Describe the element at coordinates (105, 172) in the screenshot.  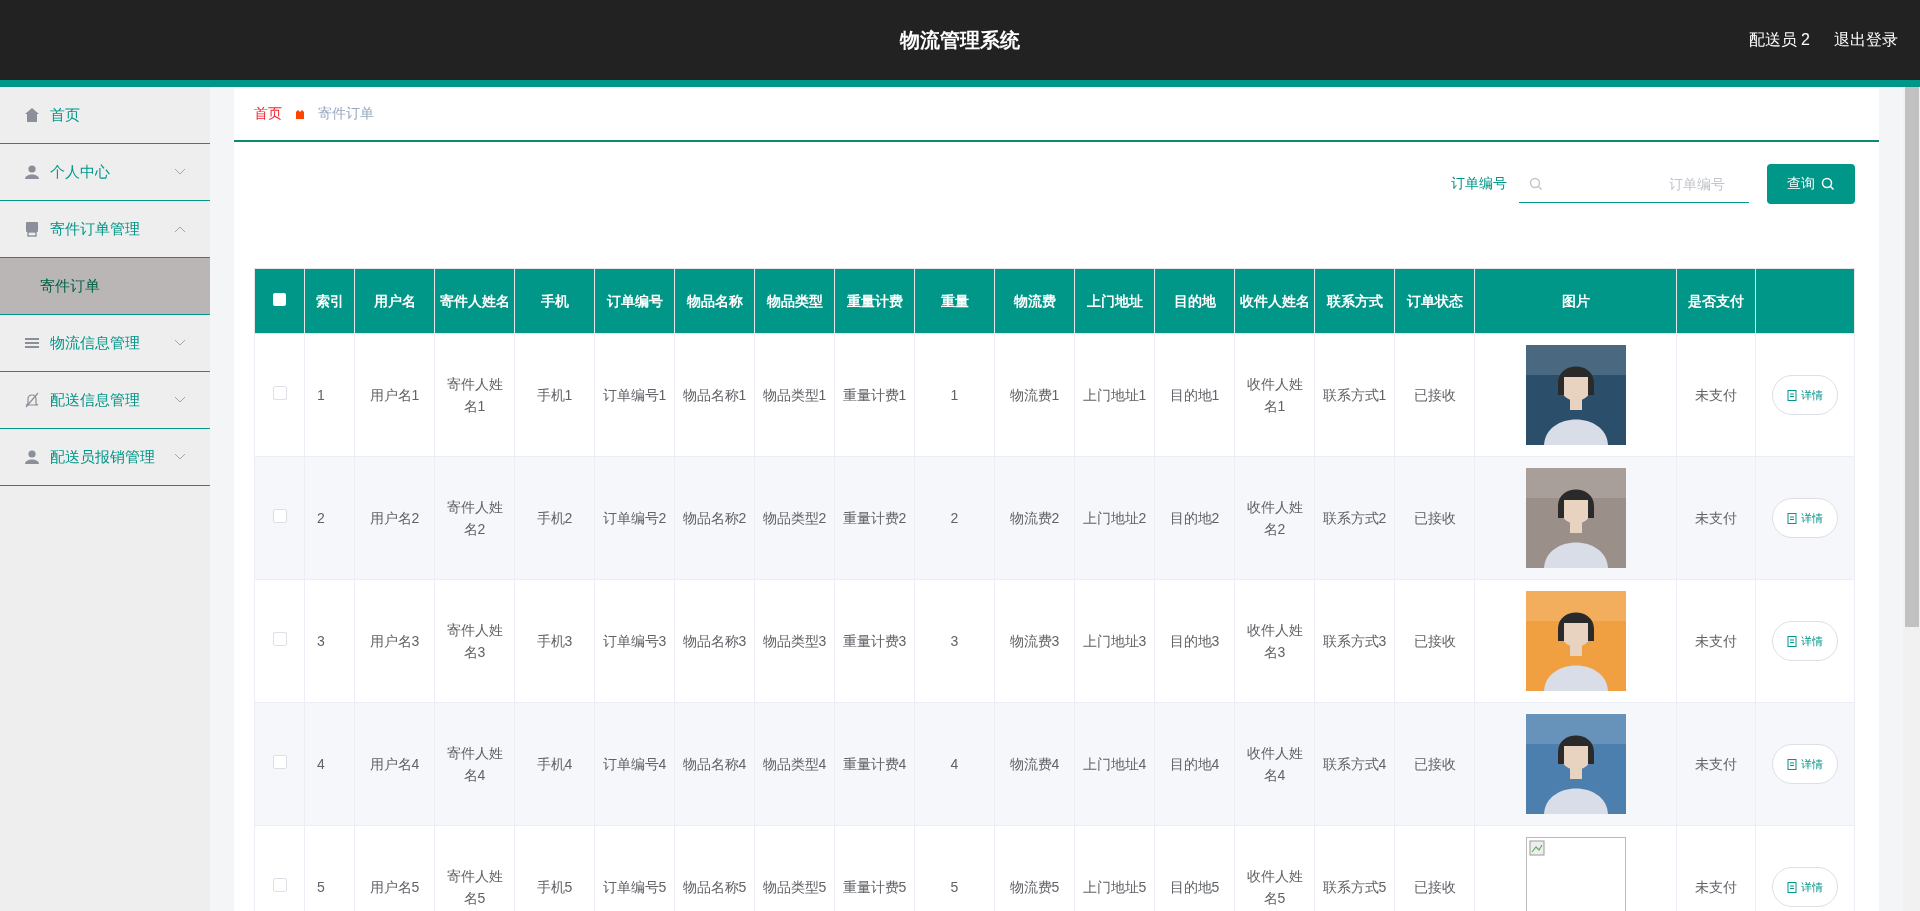
I see `sidebar-item: 个人中心` at that location.